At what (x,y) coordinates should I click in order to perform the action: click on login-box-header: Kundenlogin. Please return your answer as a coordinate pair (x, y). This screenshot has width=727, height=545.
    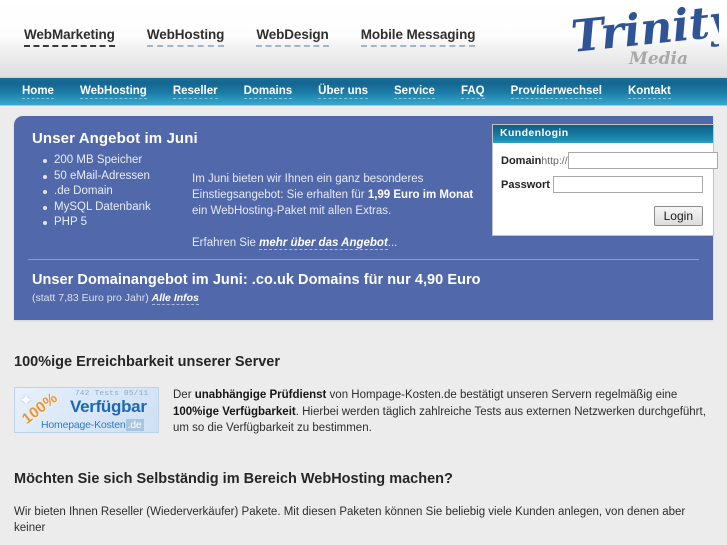
    Looking at the image, I should click on (603, 134).